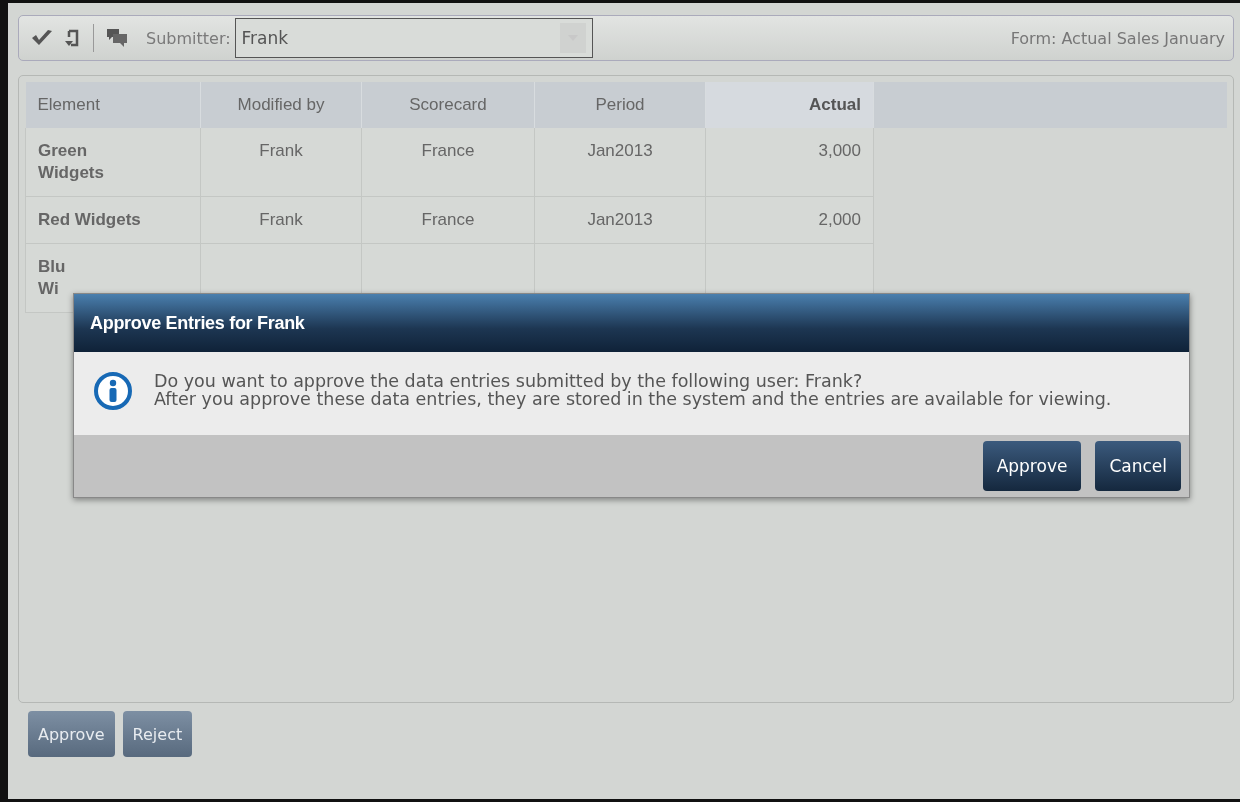 The image size is (1248, 805). Describe the element at coordinates (42, 38) in the screenshot. I see `checkmark-icon` at that location.